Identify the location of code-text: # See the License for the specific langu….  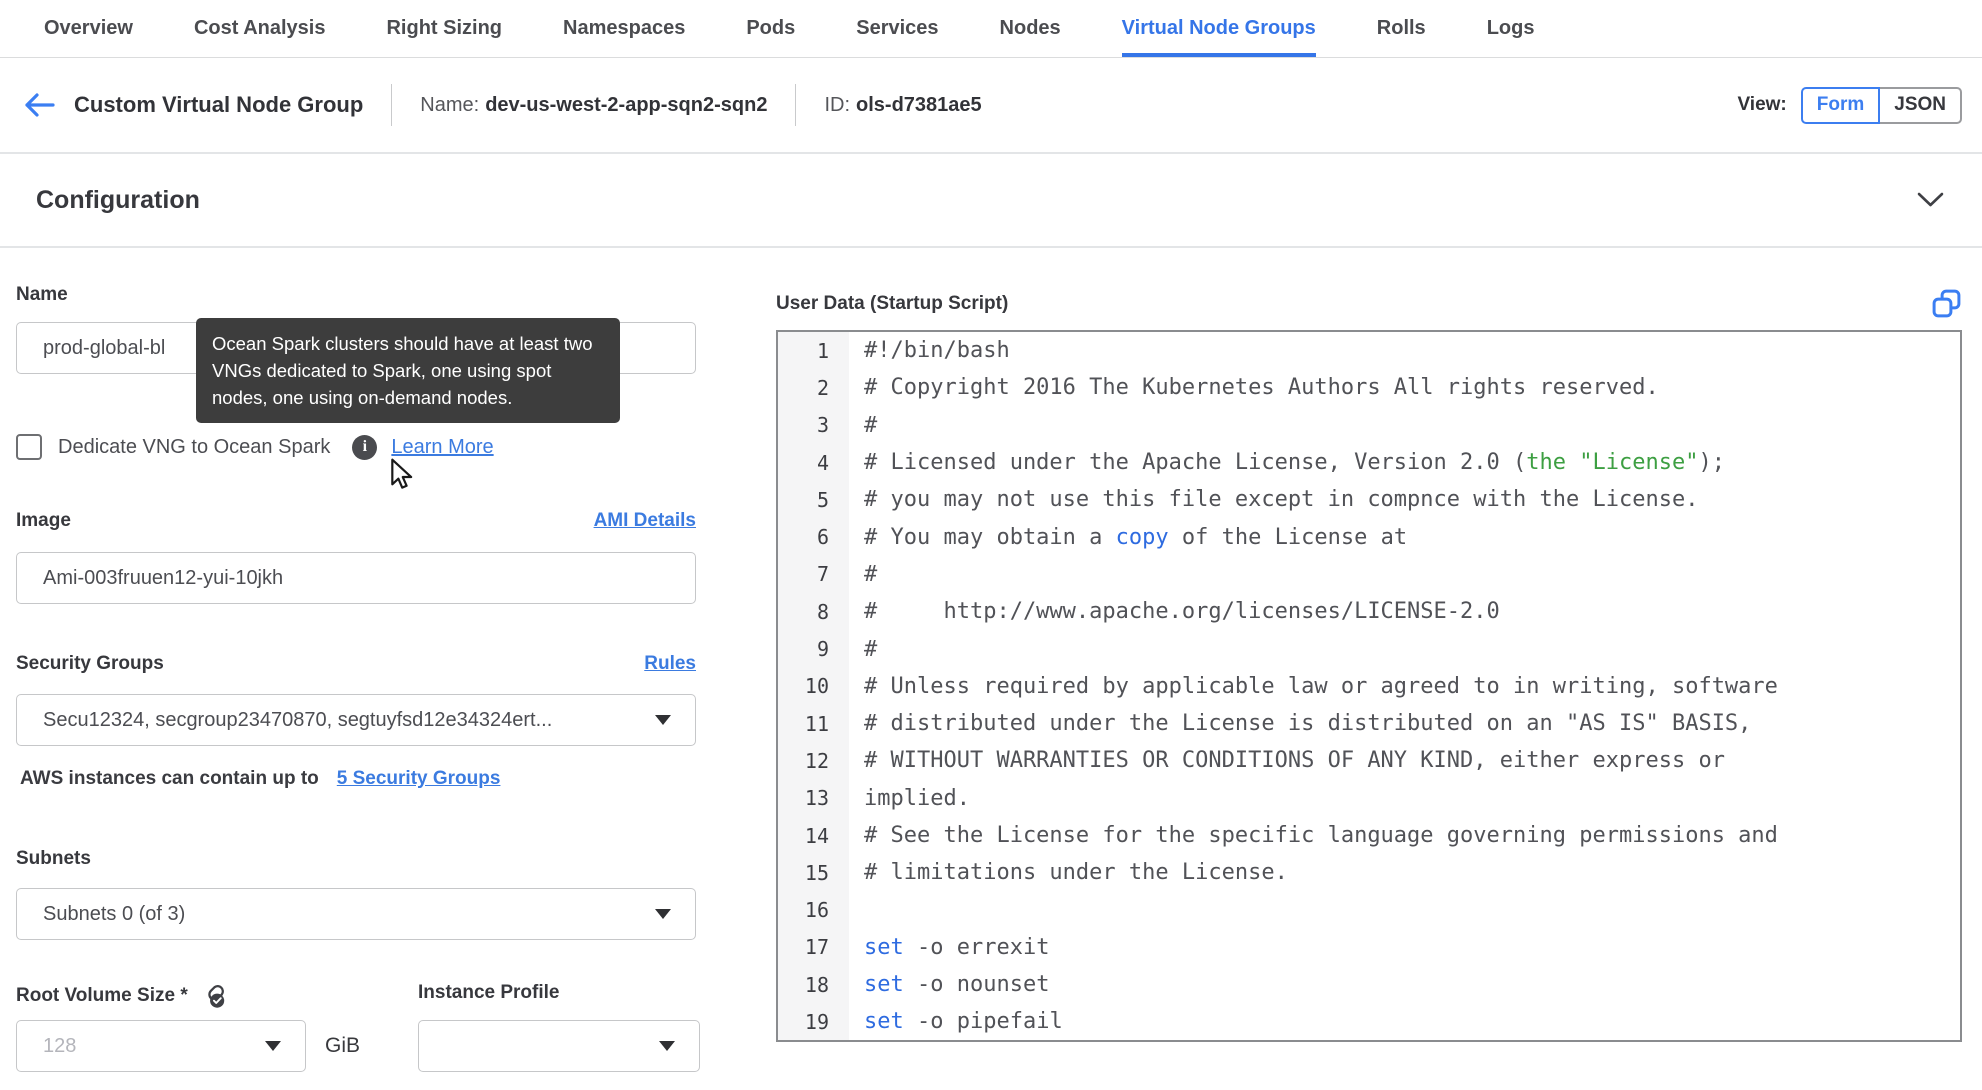
(1321, 835).